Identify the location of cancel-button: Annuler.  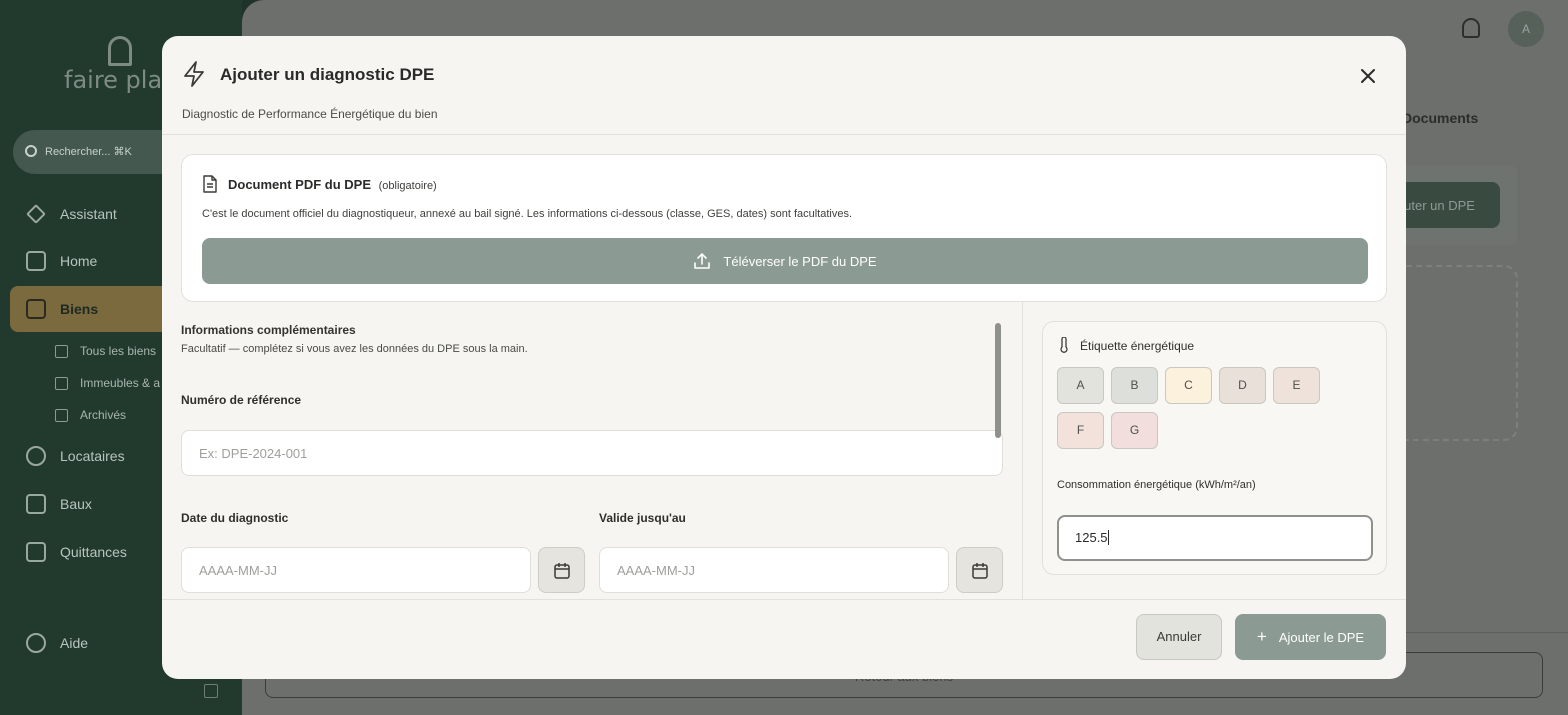
(1179, 637).